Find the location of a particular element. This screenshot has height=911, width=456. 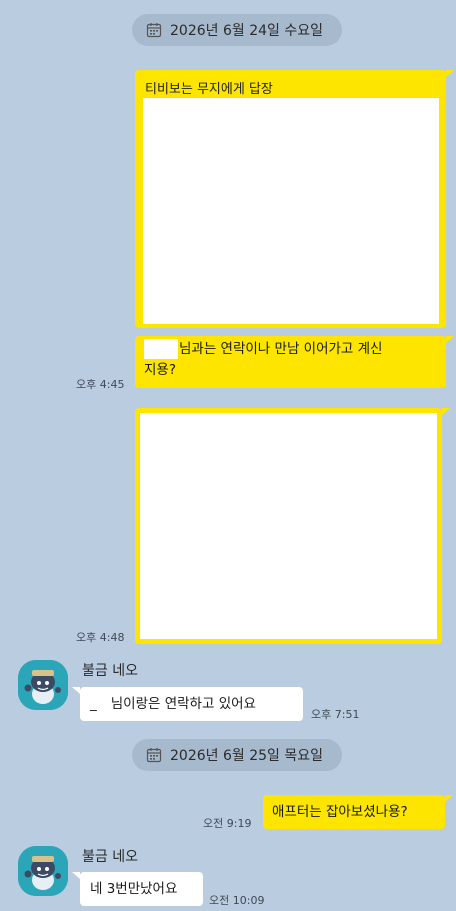

my-message-bubble: 애프터는 잡아보셨나용? is located at coordinates (354, 812).